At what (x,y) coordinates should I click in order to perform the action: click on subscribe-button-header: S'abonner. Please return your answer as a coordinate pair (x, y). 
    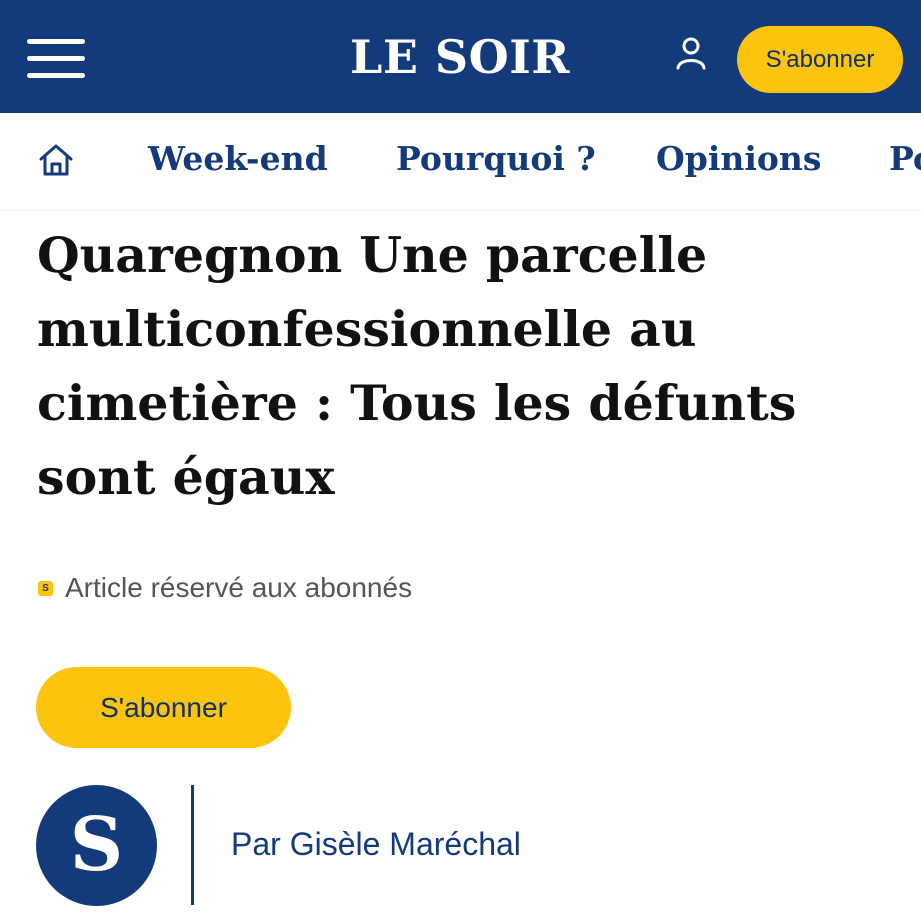
    Looking at the image, I should click on (820, 59).